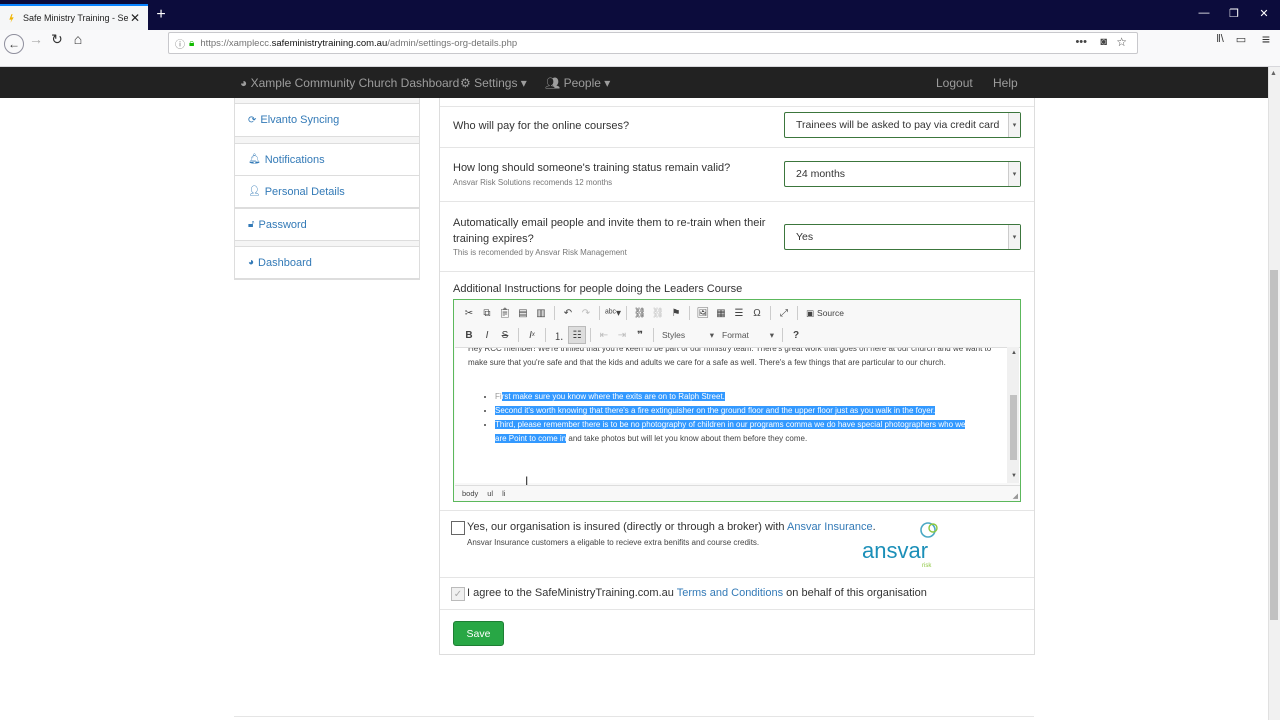 This screenshot has height=720, width=1280. I want to click on minimize-icon: —, so click(1204, 13).